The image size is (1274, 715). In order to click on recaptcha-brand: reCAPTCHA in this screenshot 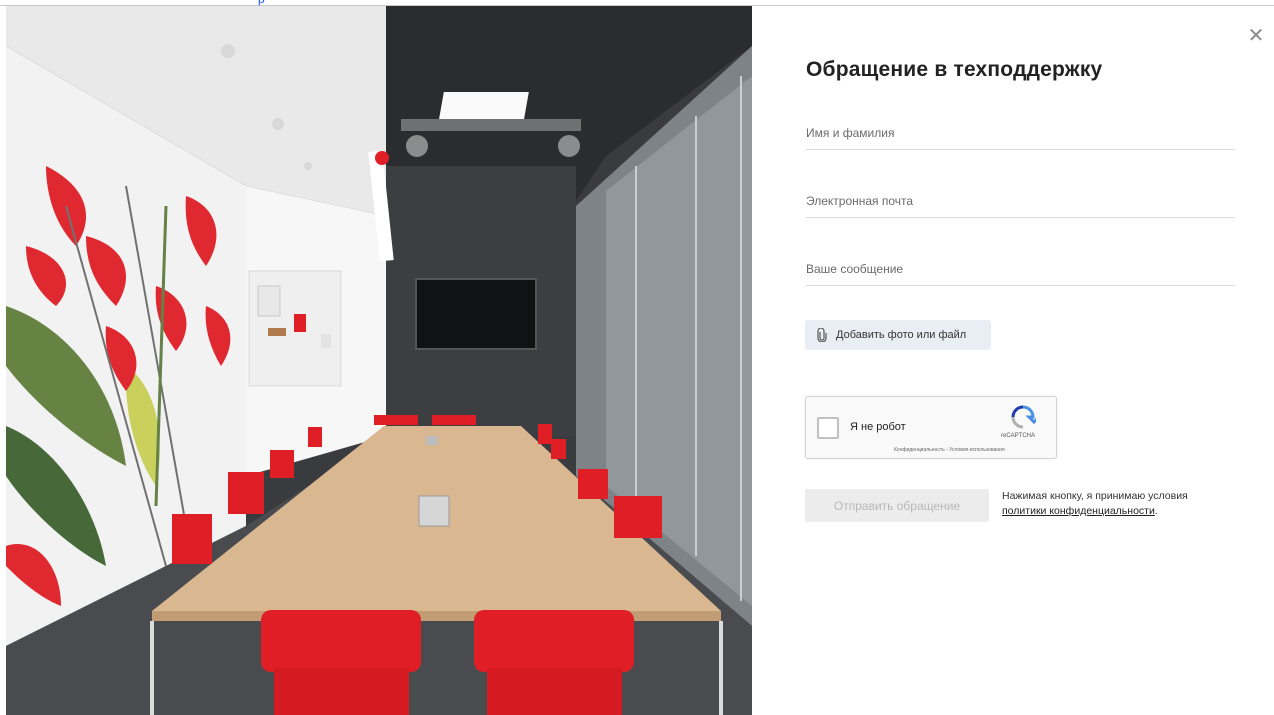, I will do `click(1018, 436)`.